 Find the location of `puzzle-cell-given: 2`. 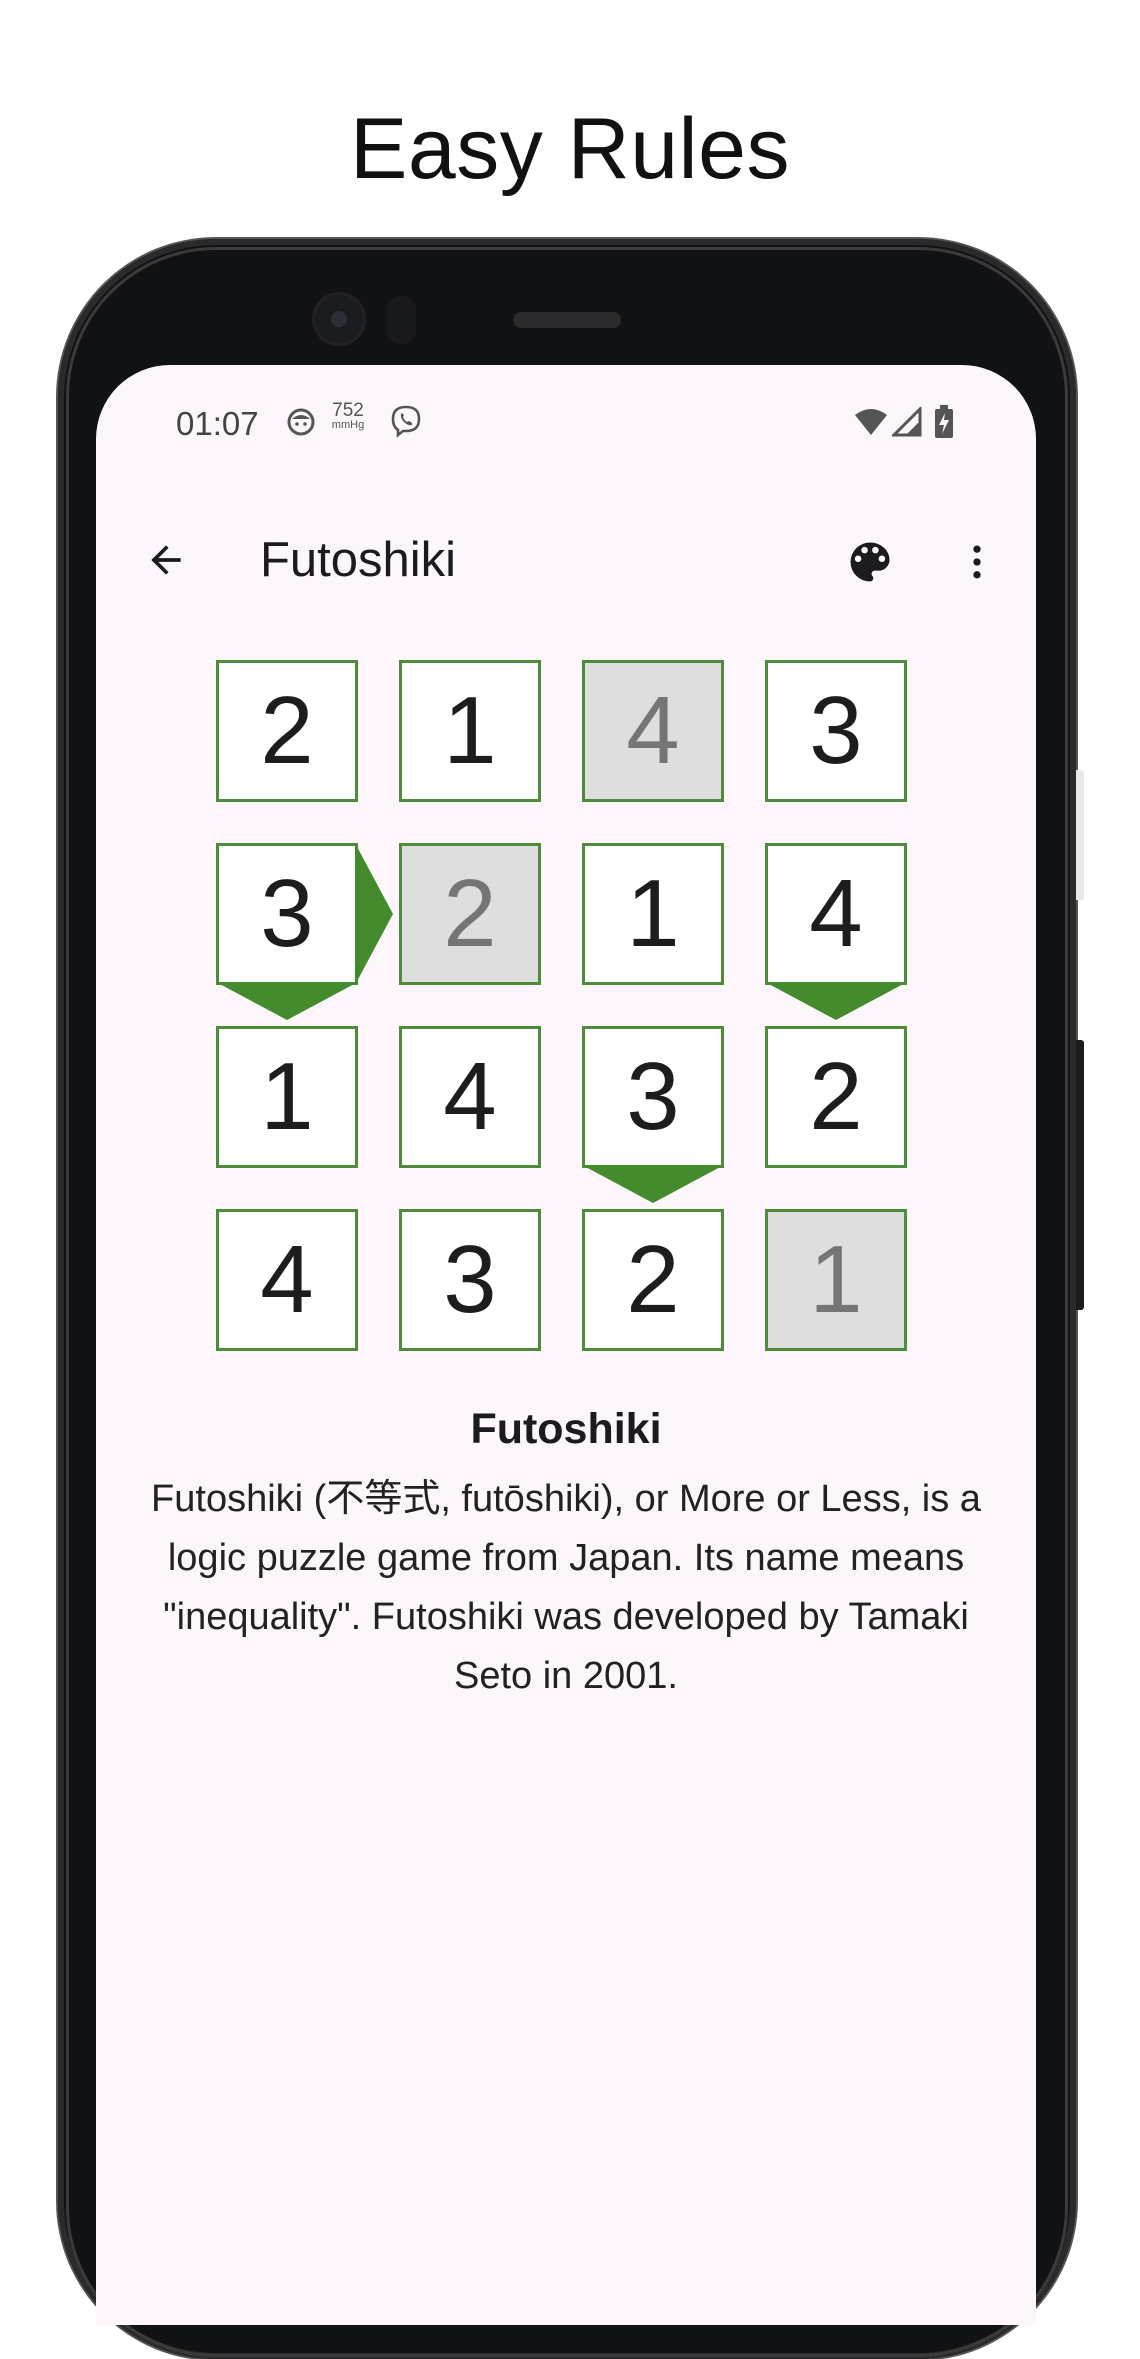

puzzle-cell-given: 2 is located at coordinates (470, 914).